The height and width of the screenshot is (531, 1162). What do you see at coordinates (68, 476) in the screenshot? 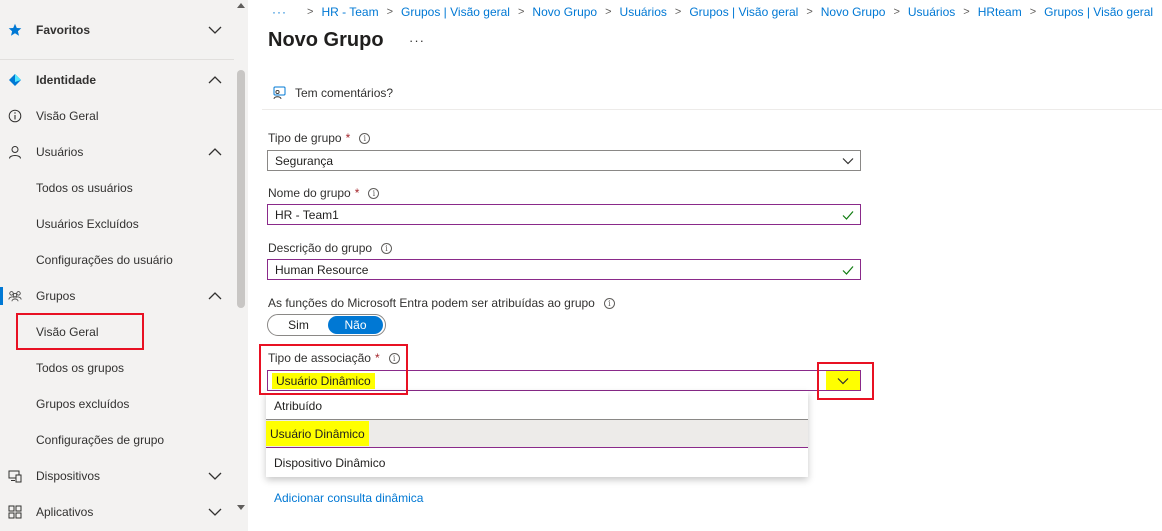
I see `sidebar-item-label: Dispositivos` at bounding box center [68, 476].